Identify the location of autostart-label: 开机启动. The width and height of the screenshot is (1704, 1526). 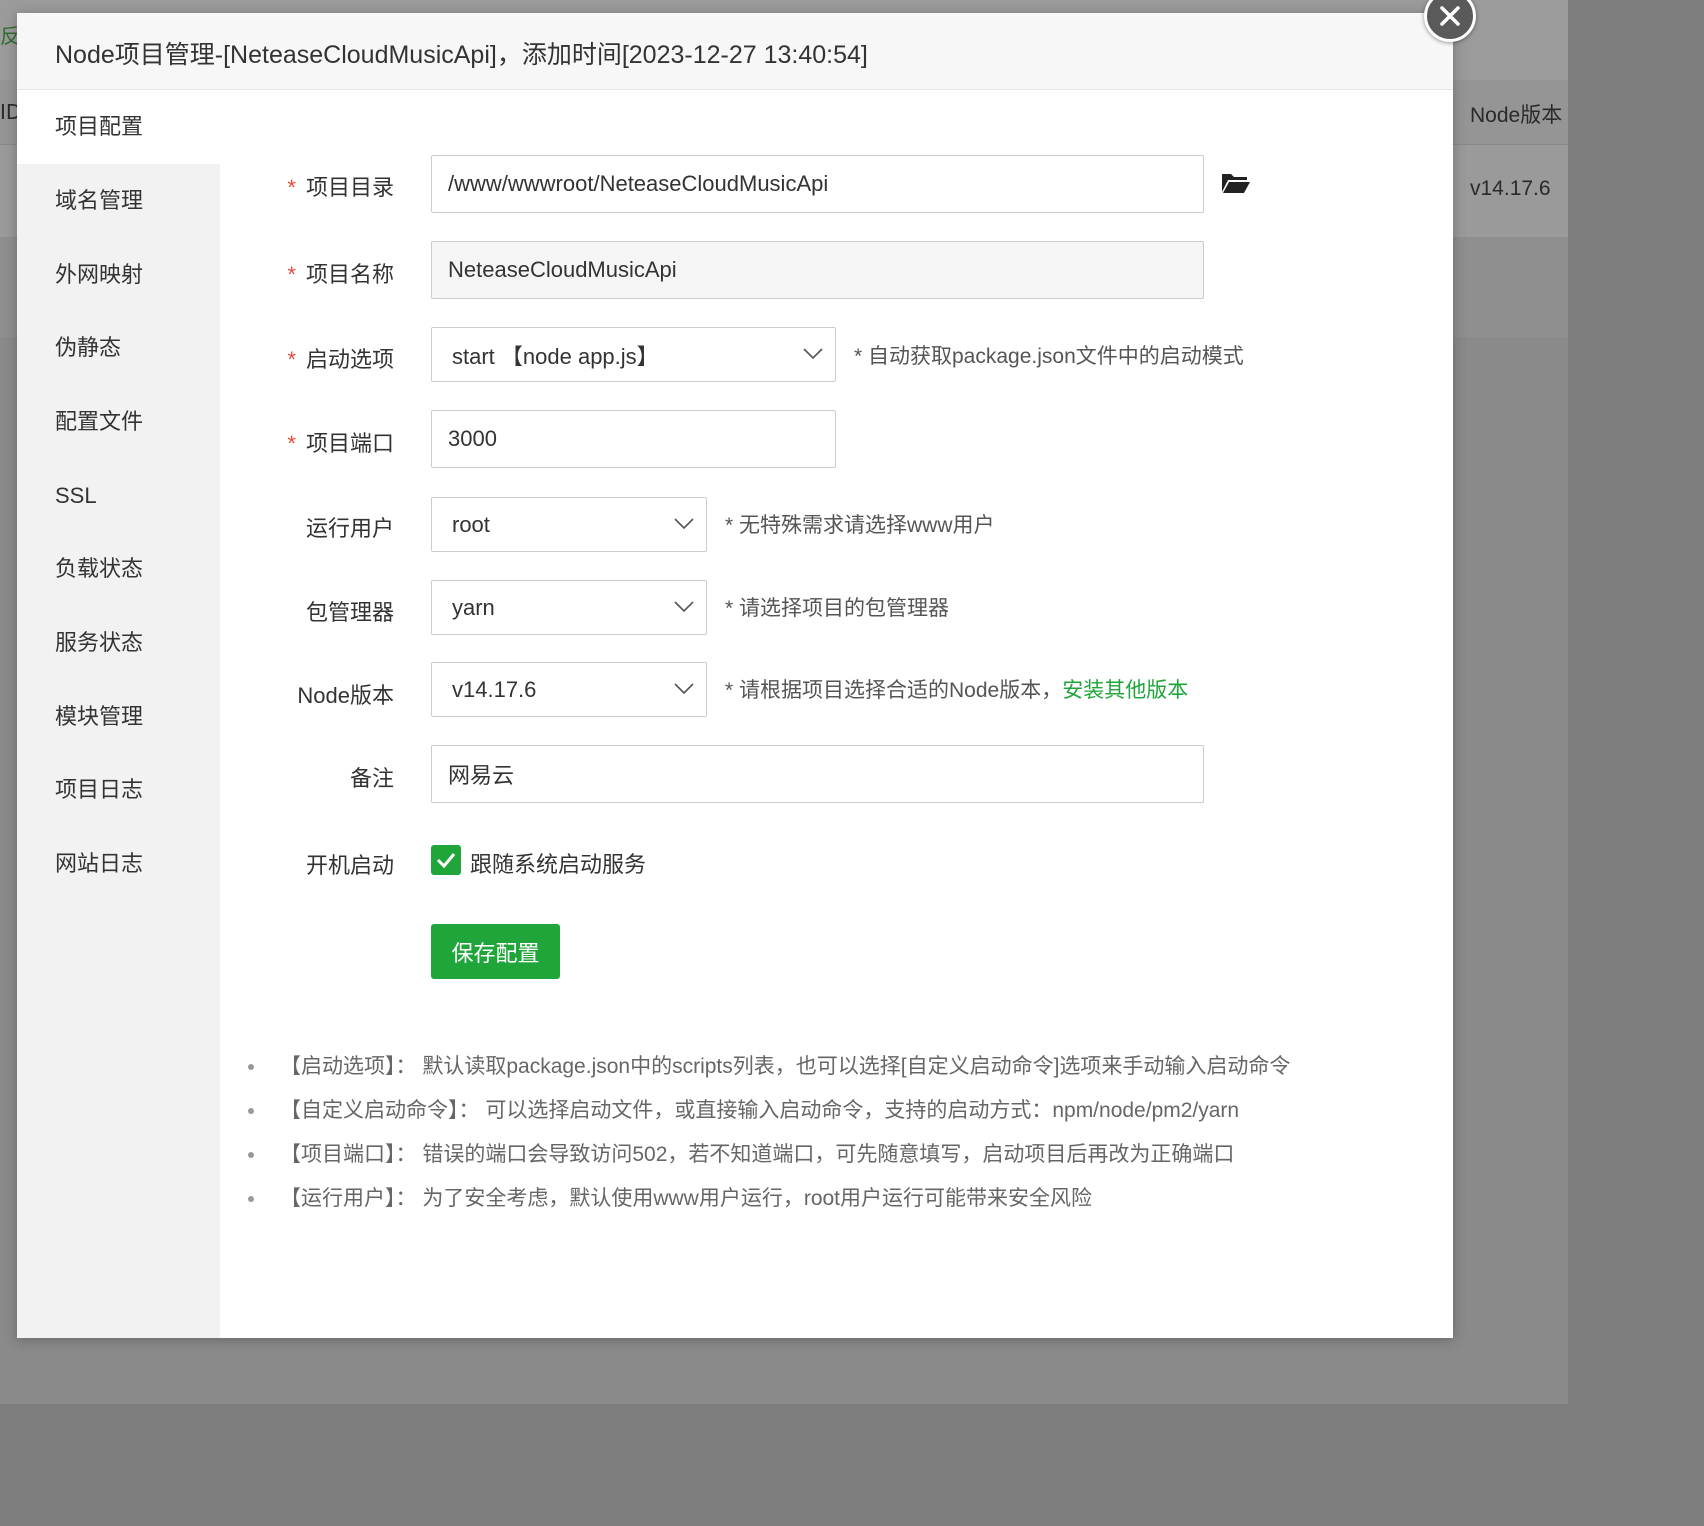
(349, 865).